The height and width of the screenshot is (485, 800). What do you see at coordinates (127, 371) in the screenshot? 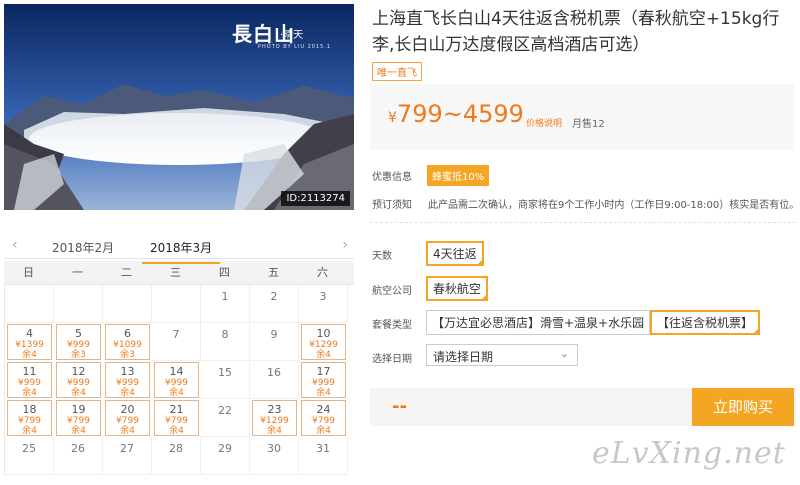
I see `day-number: 13` at bounding box center [127, 371].